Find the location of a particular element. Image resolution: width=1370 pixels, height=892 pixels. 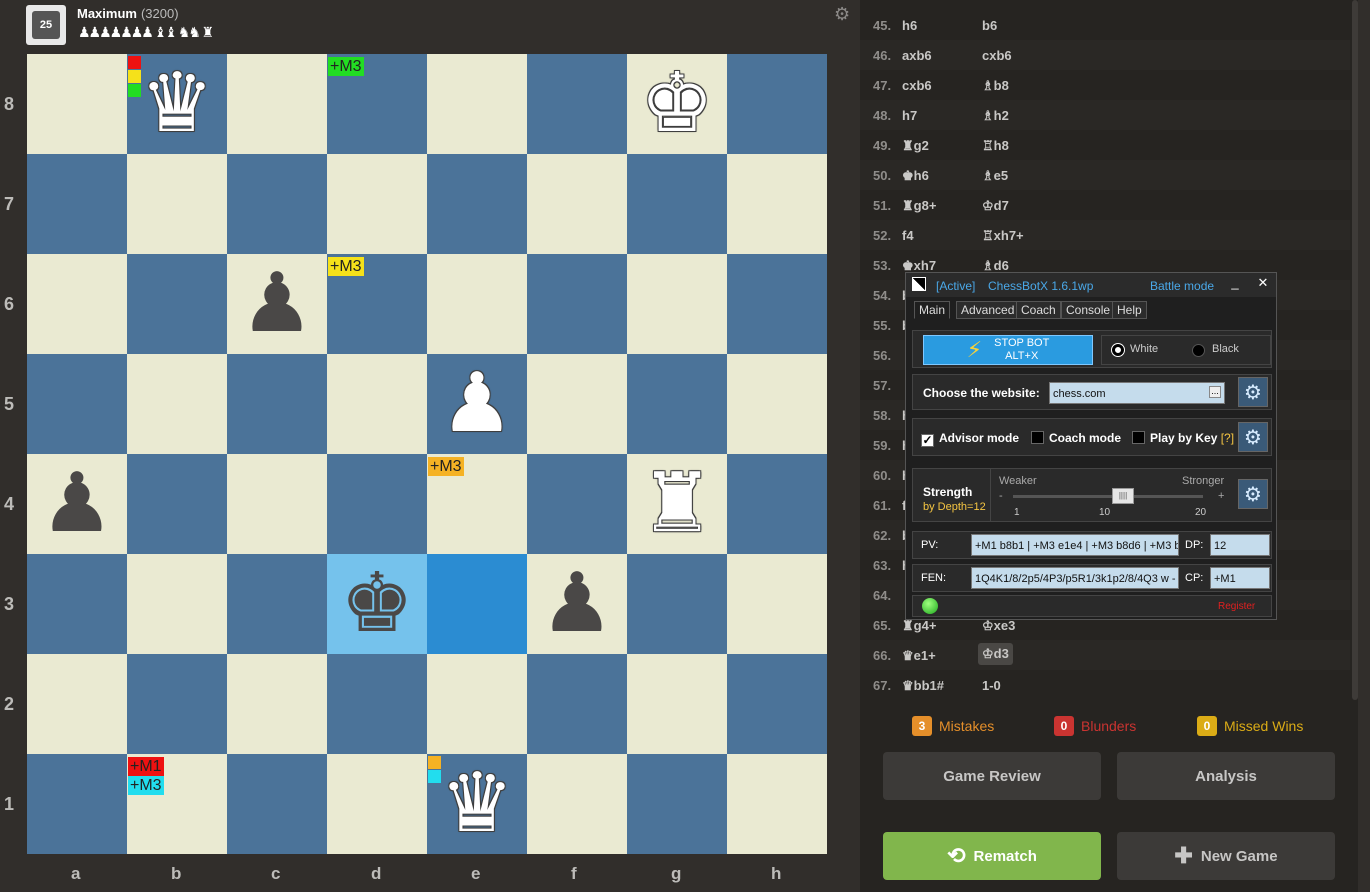

move-list-scrollbar is located at coordinates (1355, 350).